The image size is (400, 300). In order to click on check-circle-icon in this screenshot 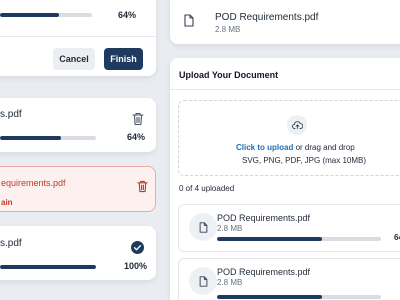, I will do `click(137, 247)`.